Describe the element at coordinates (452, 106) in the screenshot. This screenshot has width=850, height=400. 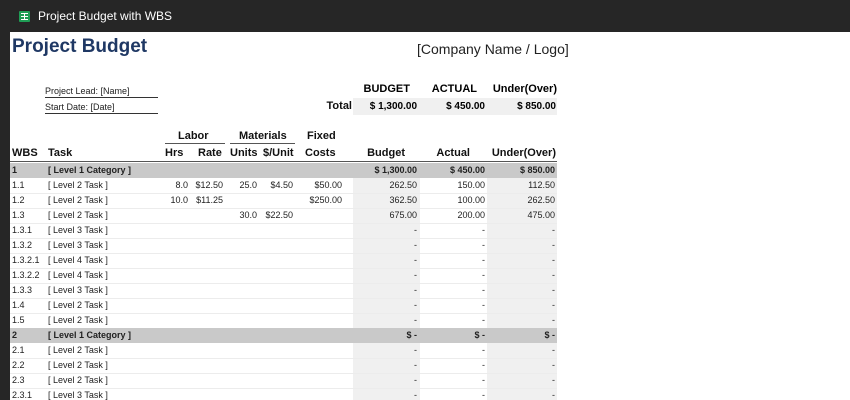
I see `total-actual: $ 450.00` at that location.